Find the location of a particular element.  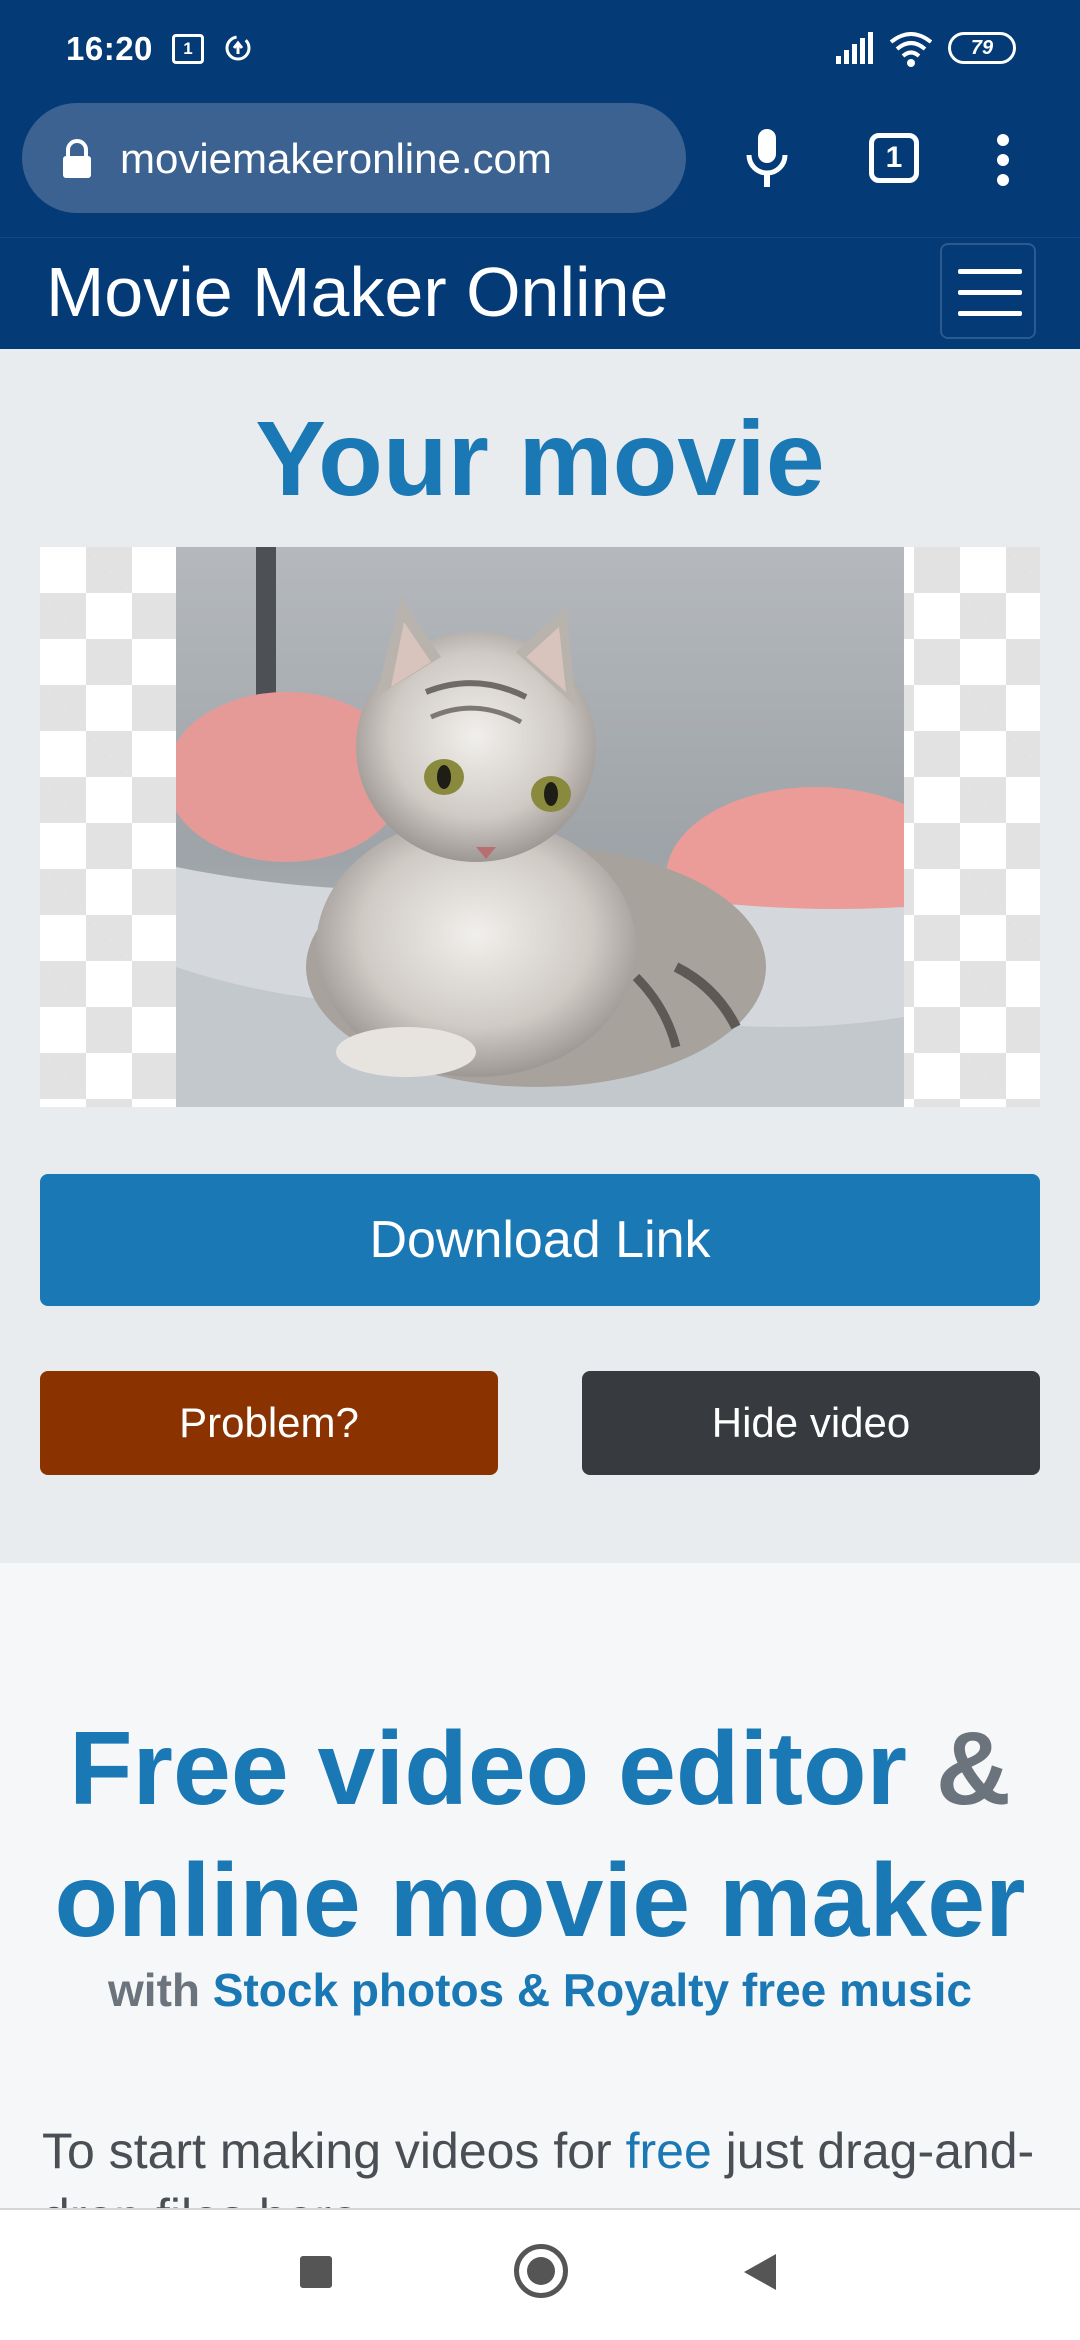

intro-heading: Free video editor & online movie maker is located at coordinates (540, 1835).